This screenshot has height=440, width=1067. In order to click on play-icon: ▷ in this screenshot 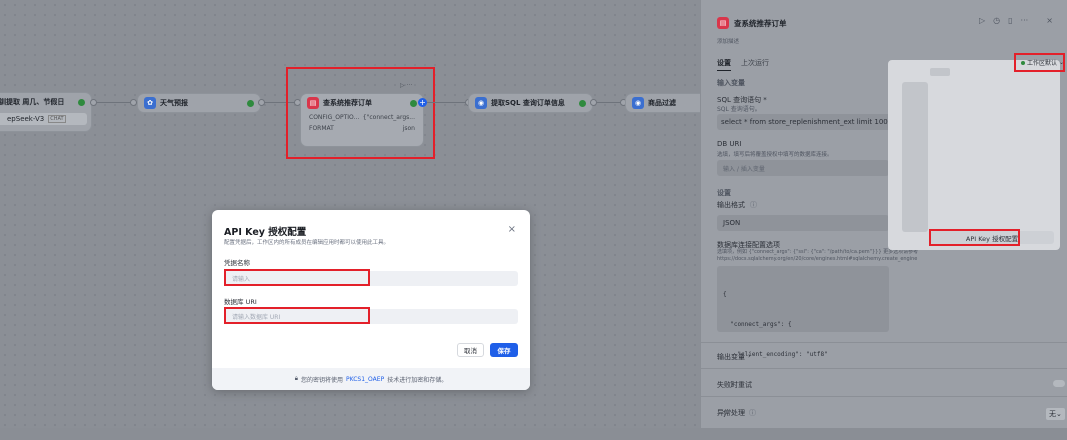, I will do `click(982, 20)`.